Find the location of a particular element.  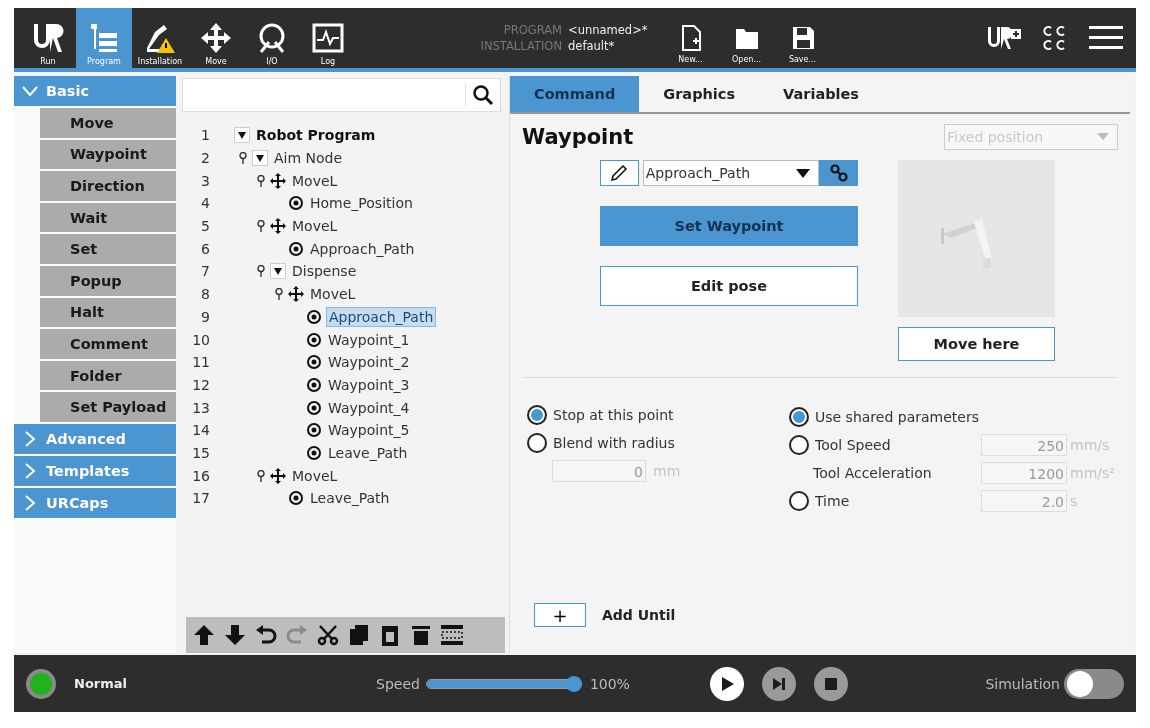

down-icon is located at coordinates (235, 635).